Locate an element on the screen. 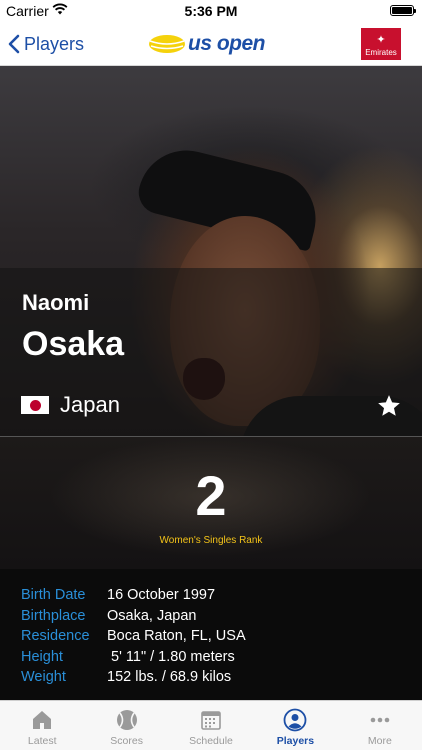  rank-label: Women's Singles Rank is located at coordinates (211, 540).